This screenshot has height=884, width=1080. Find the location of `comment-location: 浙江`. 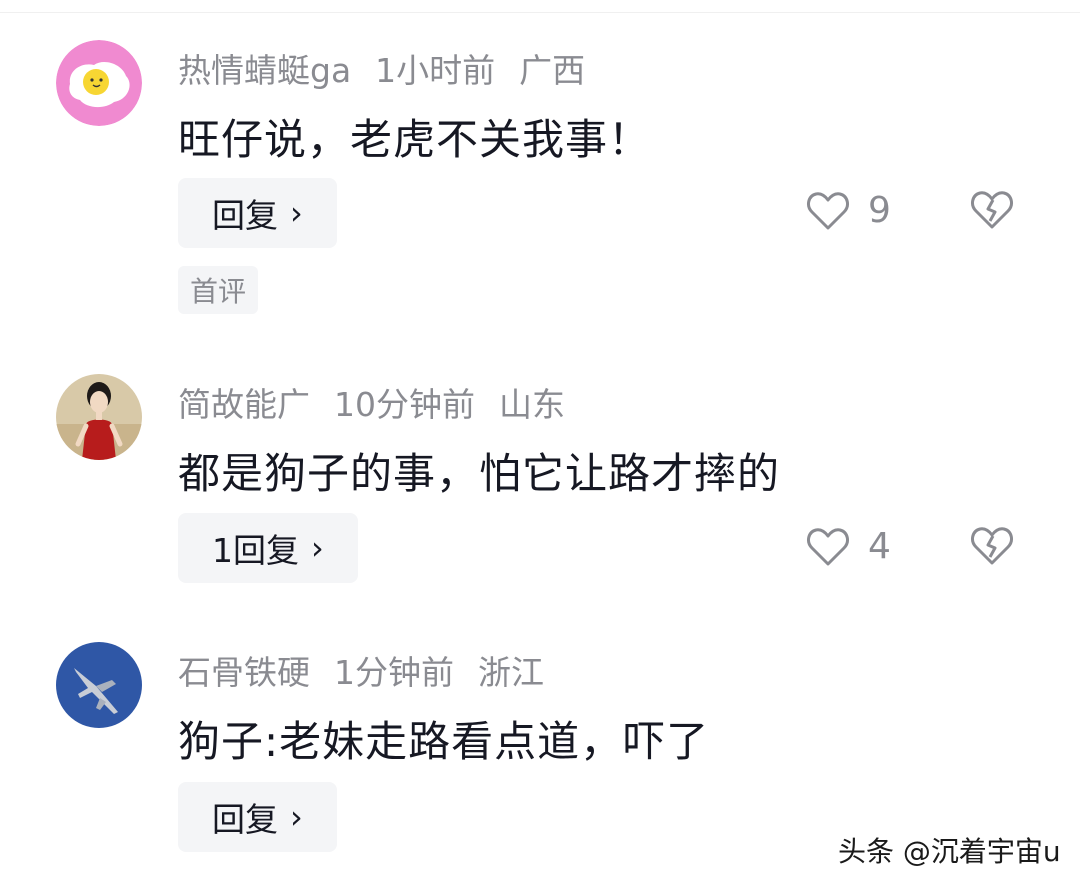

comment-location: 浙江 is located at coordinates (511, 672).